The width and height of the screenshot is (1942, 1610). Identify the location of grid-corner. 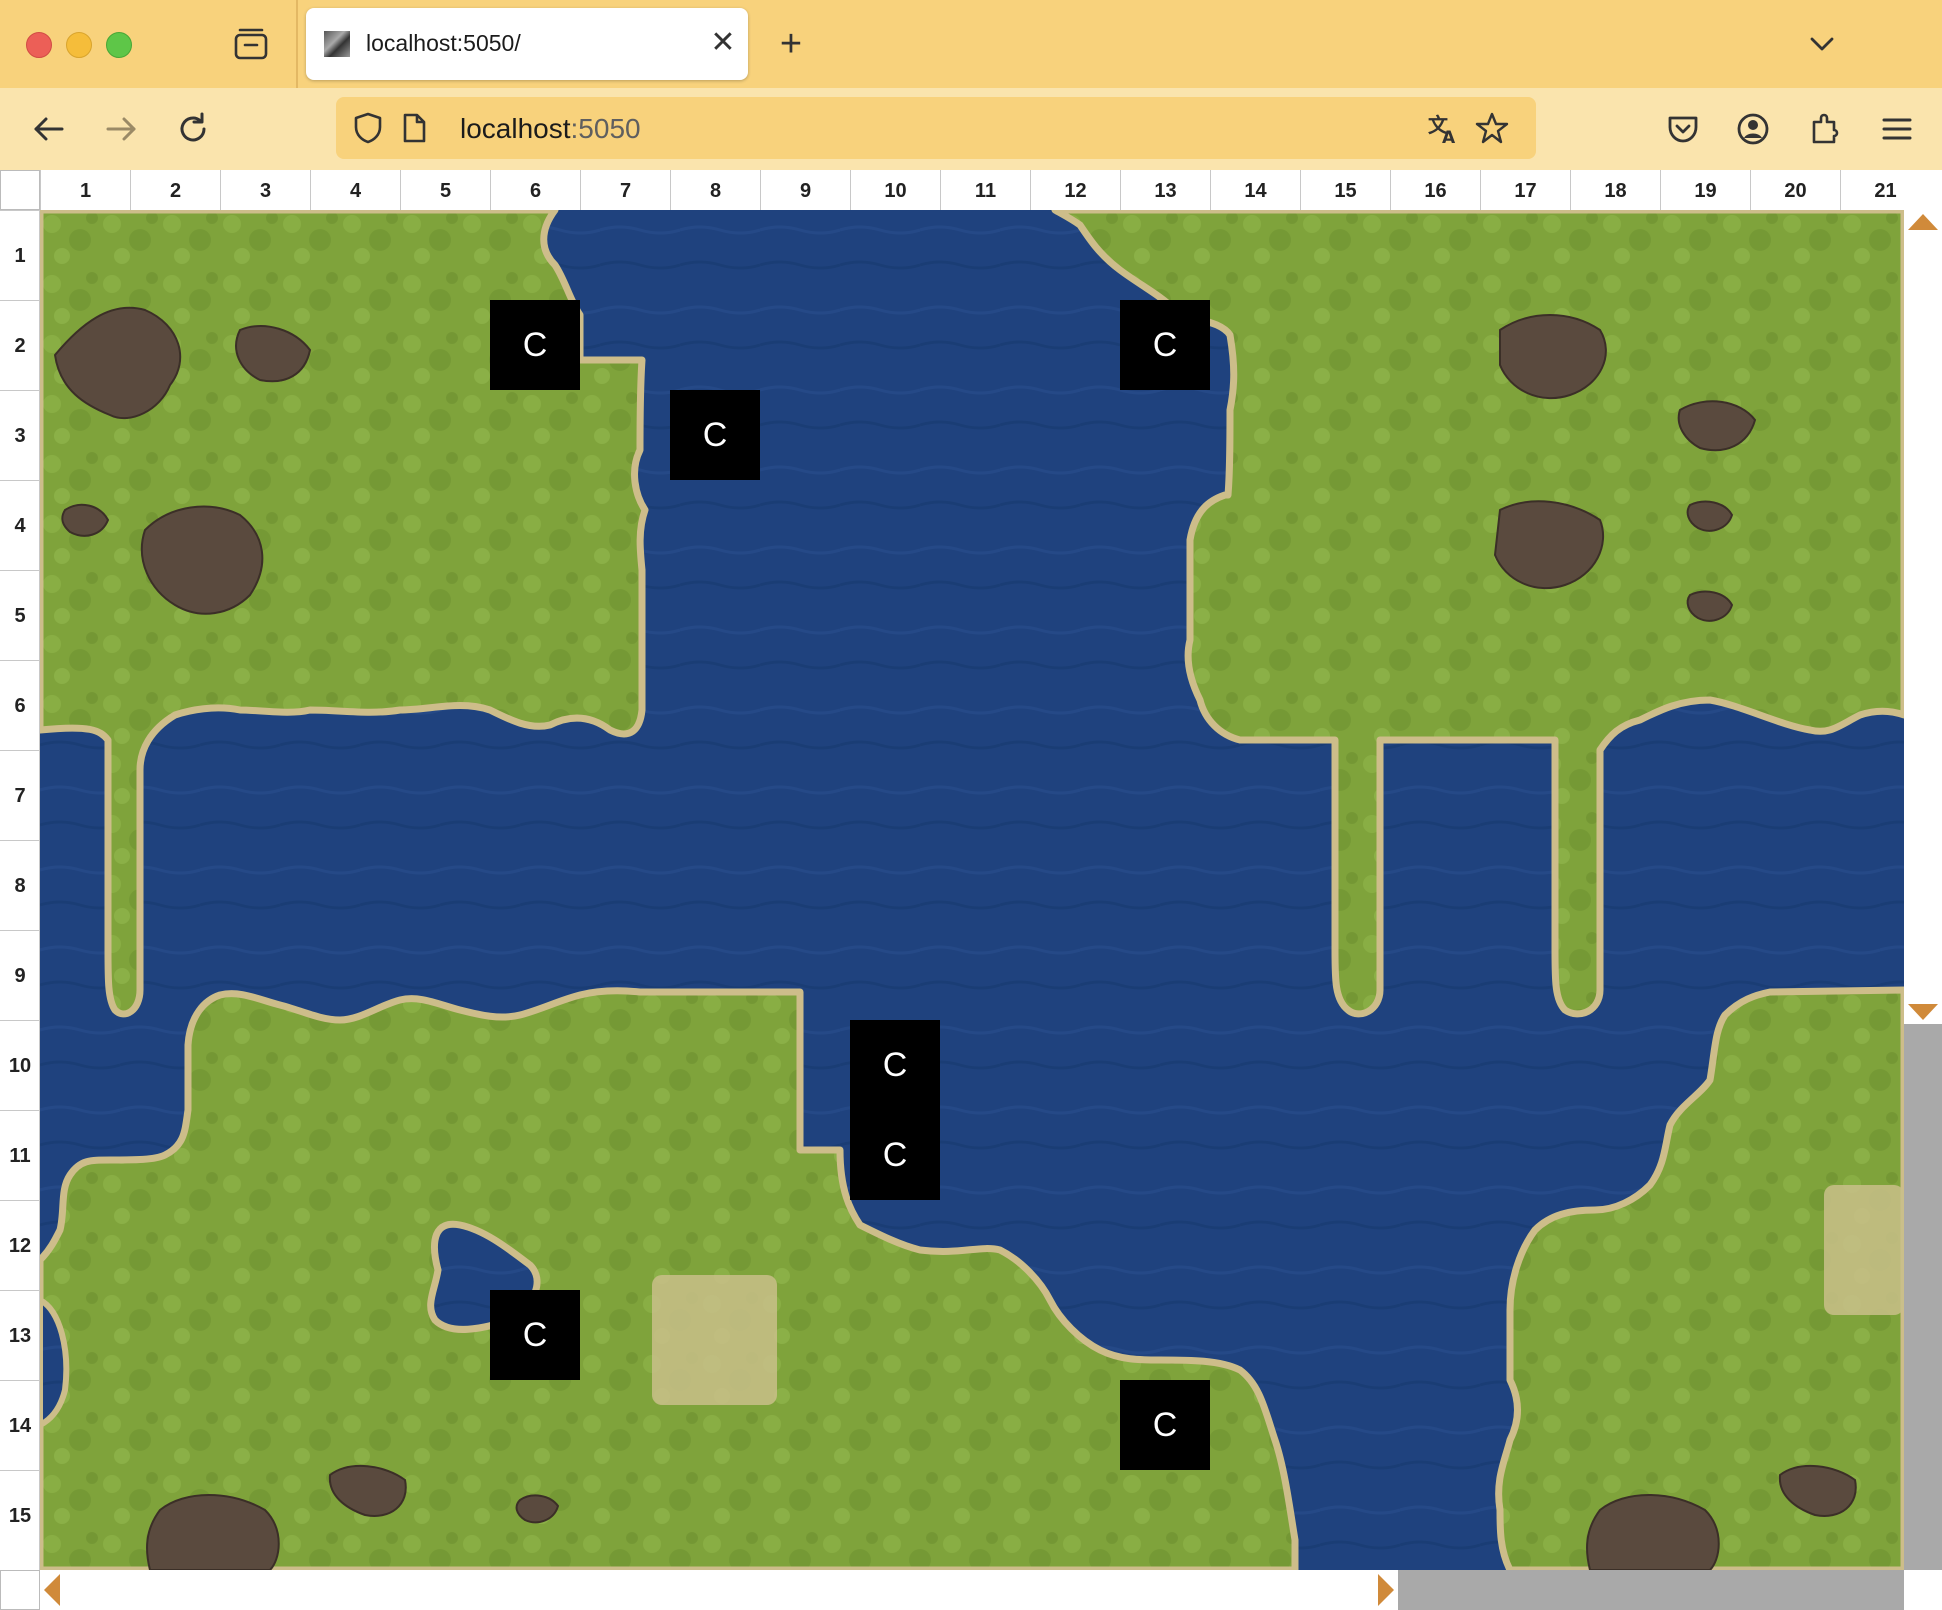
(20, 190).